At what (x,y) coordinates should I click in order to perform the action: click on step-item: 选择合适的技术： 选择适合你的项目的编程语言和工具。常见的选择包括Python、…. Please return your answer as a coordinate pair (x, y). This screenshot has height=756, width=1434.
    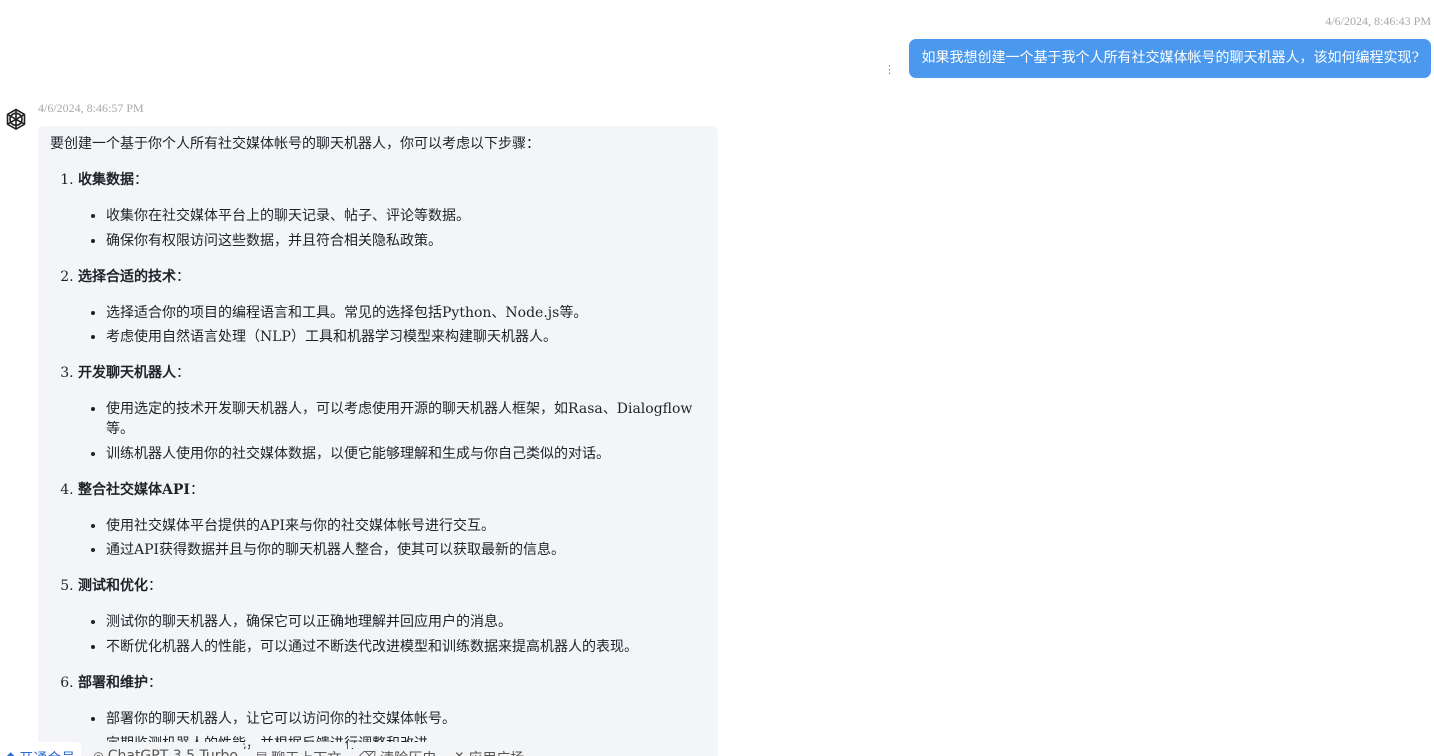
    Looking at the image, I should click on (392, 307).